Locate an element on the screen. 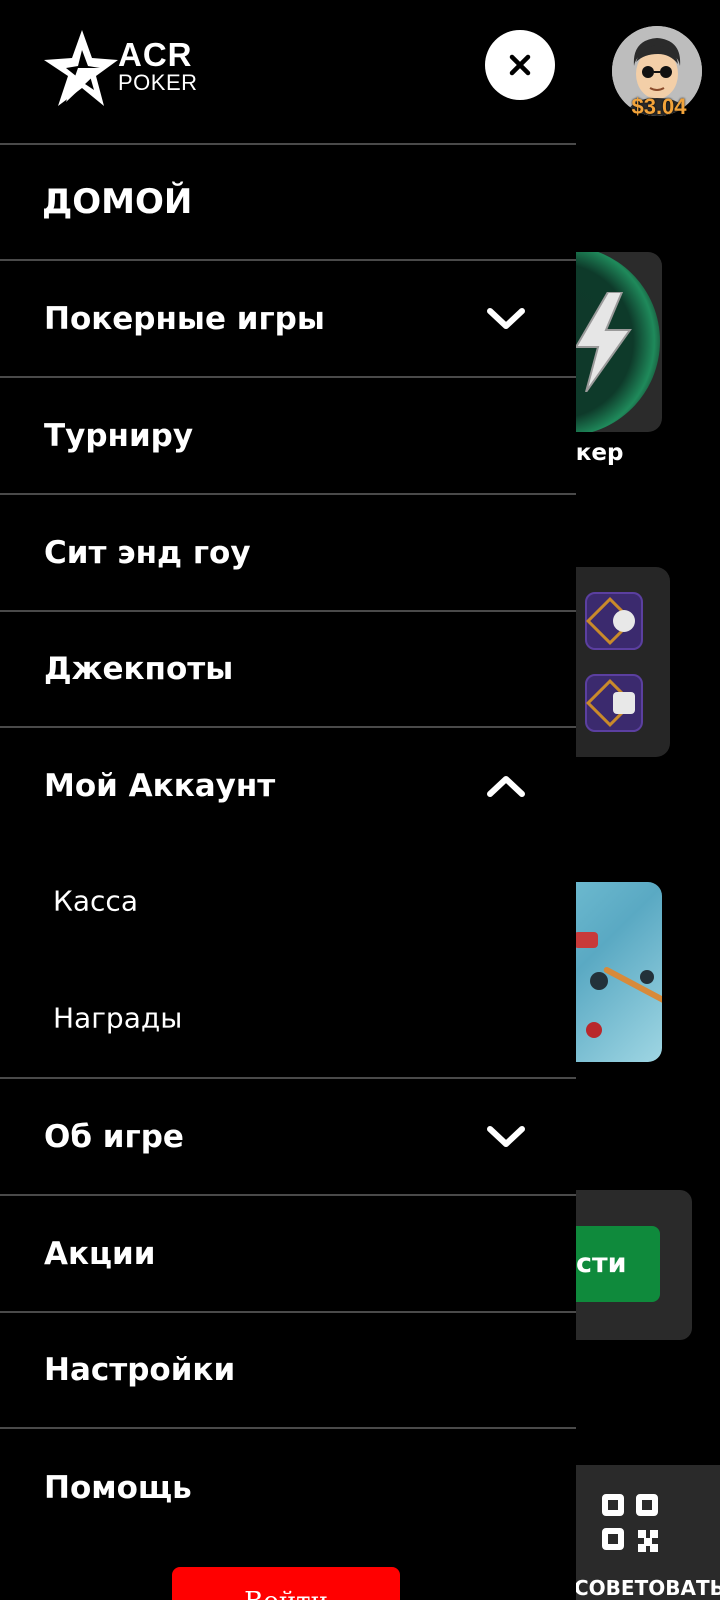  submenu-label: Награды is located at coordinates (118, 1018).